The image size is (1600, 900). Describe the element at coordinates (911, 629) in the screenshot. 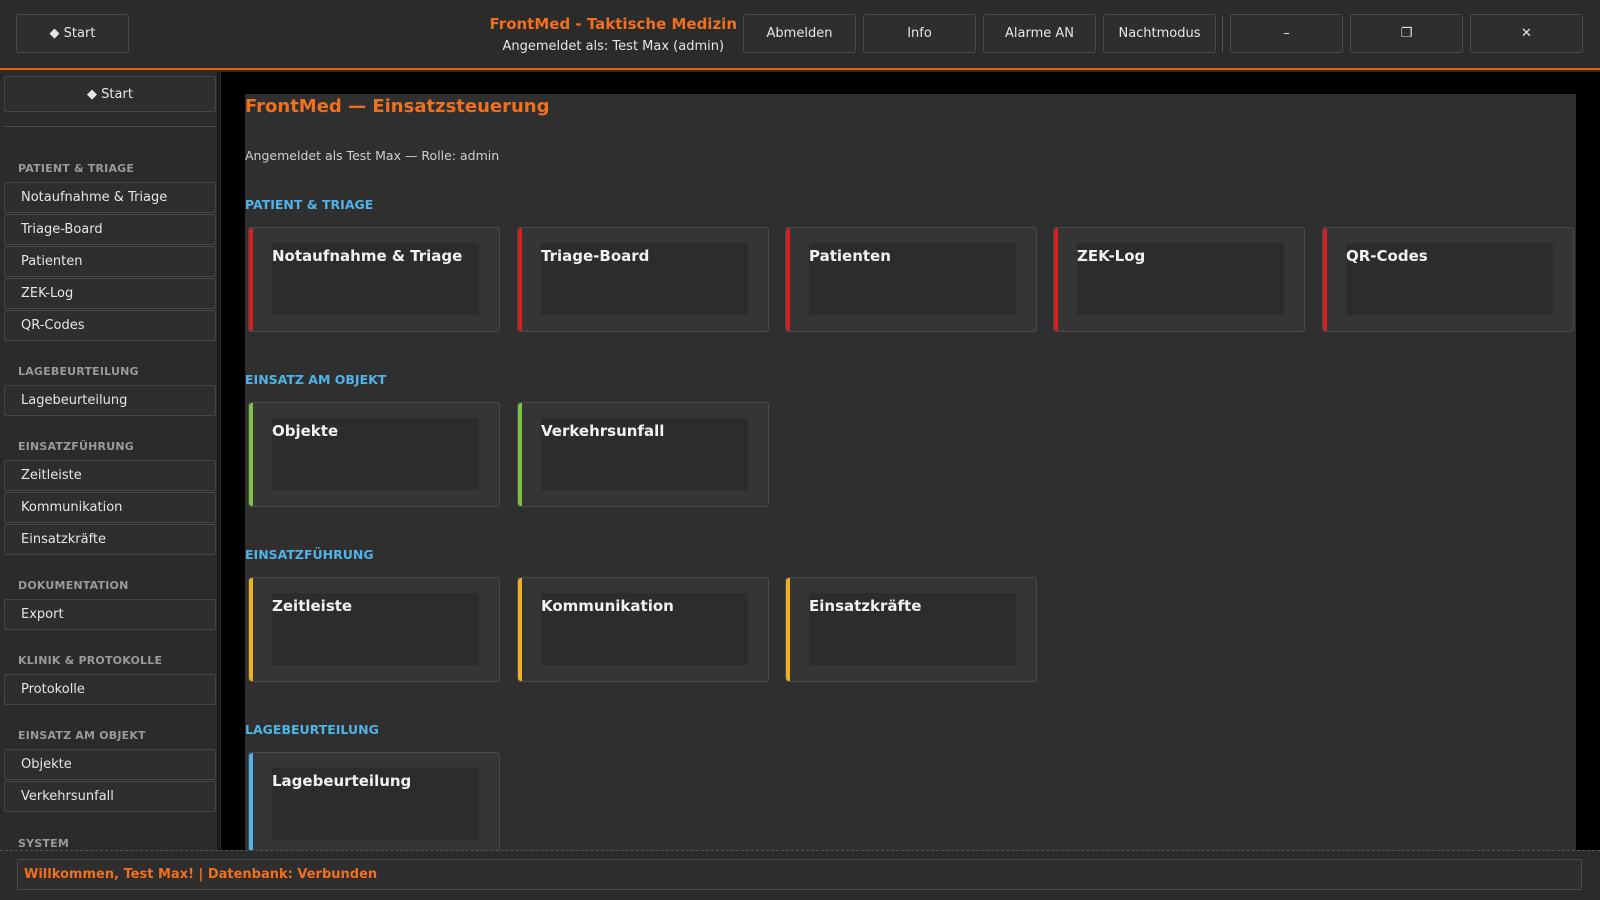

I see `card-einsatzkraefte: Einsatzkräfte` at that location.